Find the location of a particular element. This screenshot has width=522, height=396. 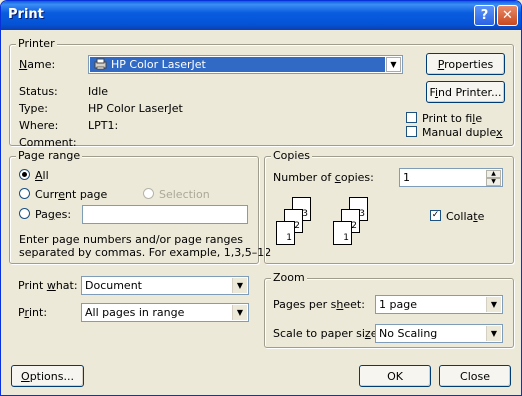

all-pages-label: All is located at coordinates (42, 175).